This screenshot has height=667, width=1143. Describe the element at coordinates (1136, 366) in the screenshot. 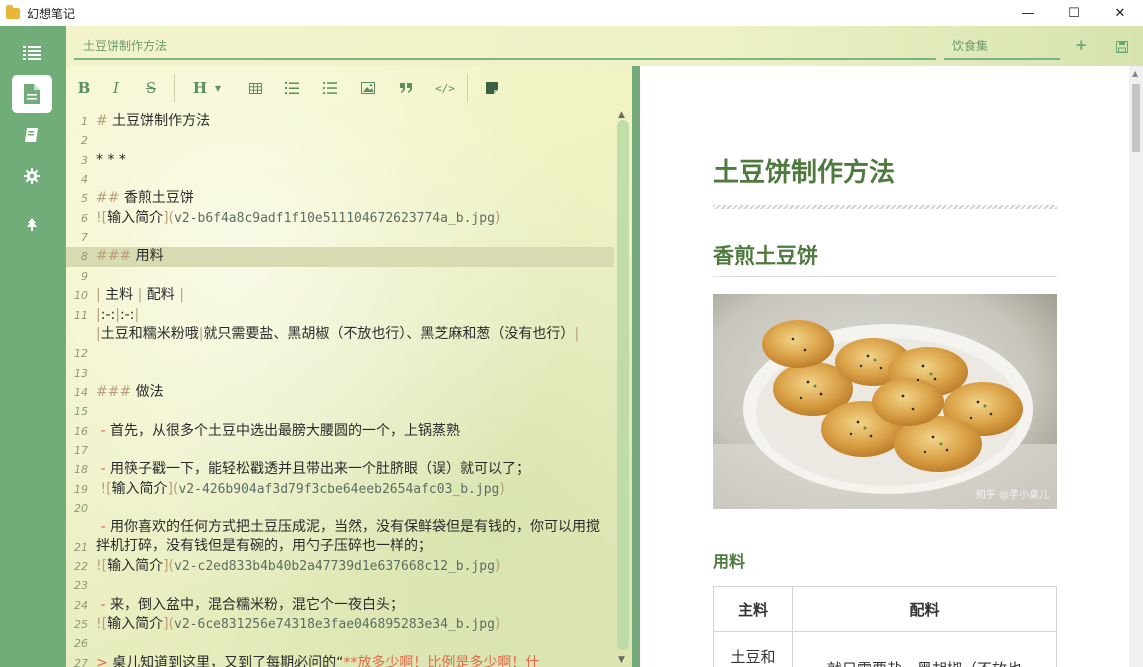

I see `preview-scrollbar: ▲` at that location.